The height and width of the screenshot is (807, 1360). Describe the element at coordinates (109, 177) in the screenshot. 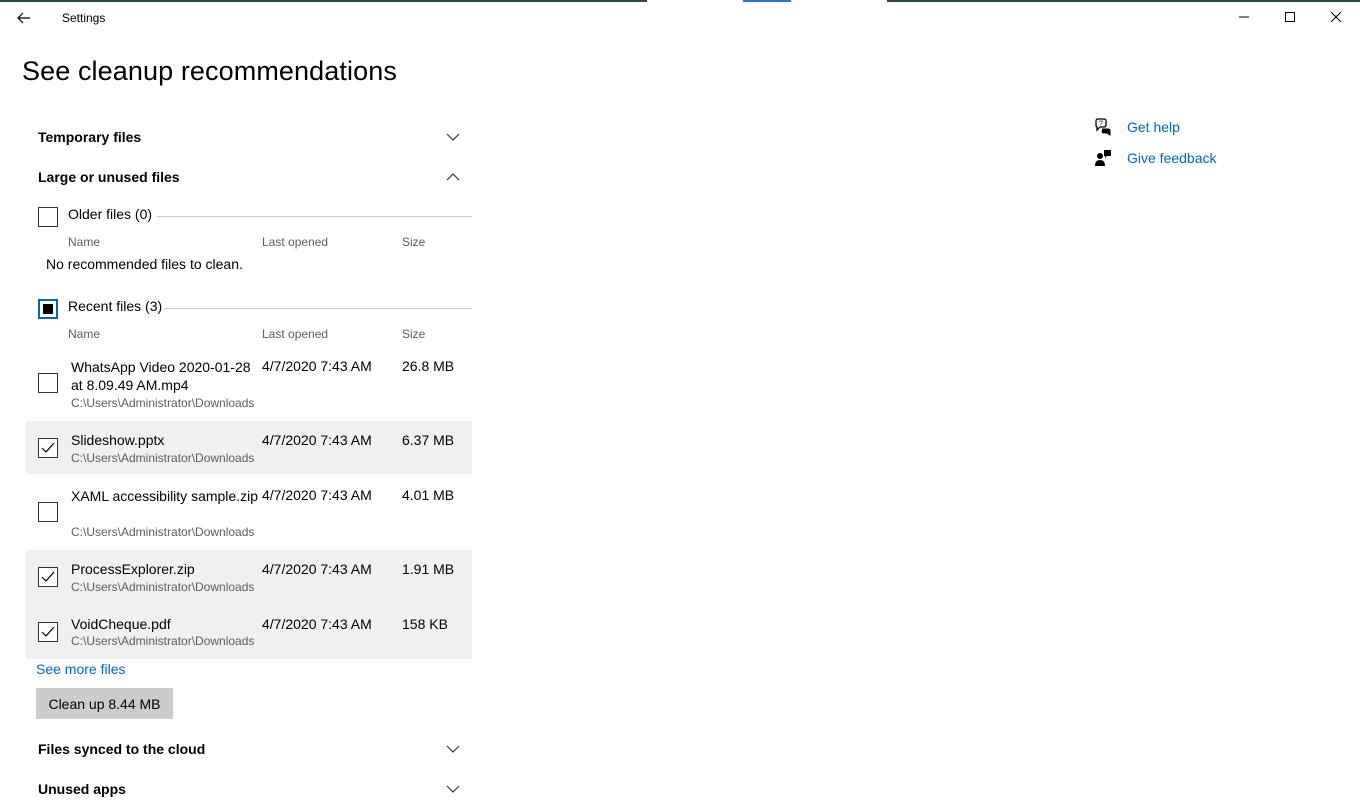

I see `section-label: Large or unused files` at that location.